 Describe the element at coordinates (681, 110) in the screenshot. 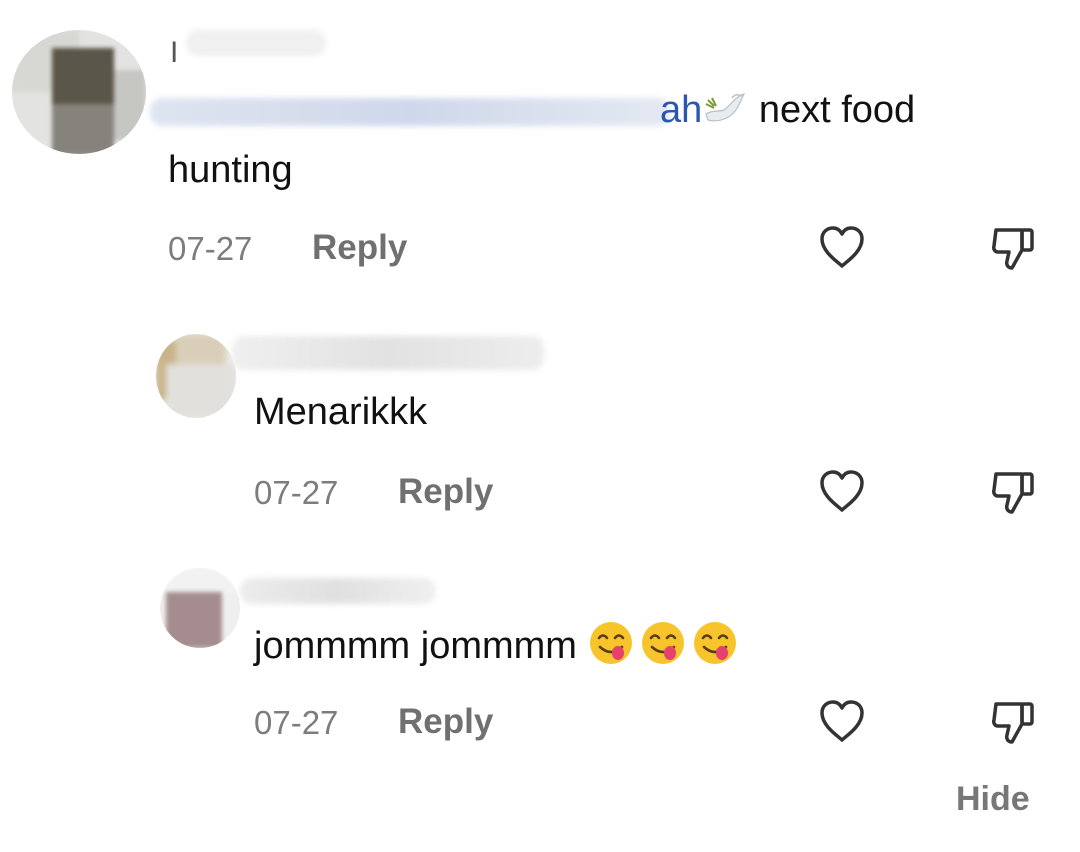

I see `mention-link: ah` at that location.